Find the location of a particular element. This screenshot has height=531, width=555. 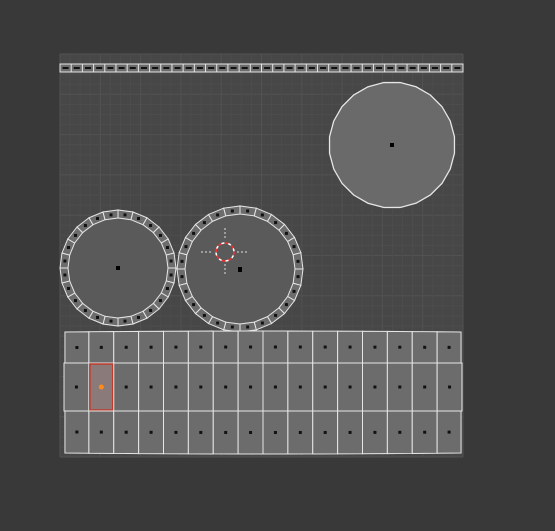

ring-center-dot is located at coordinates (118, 268).